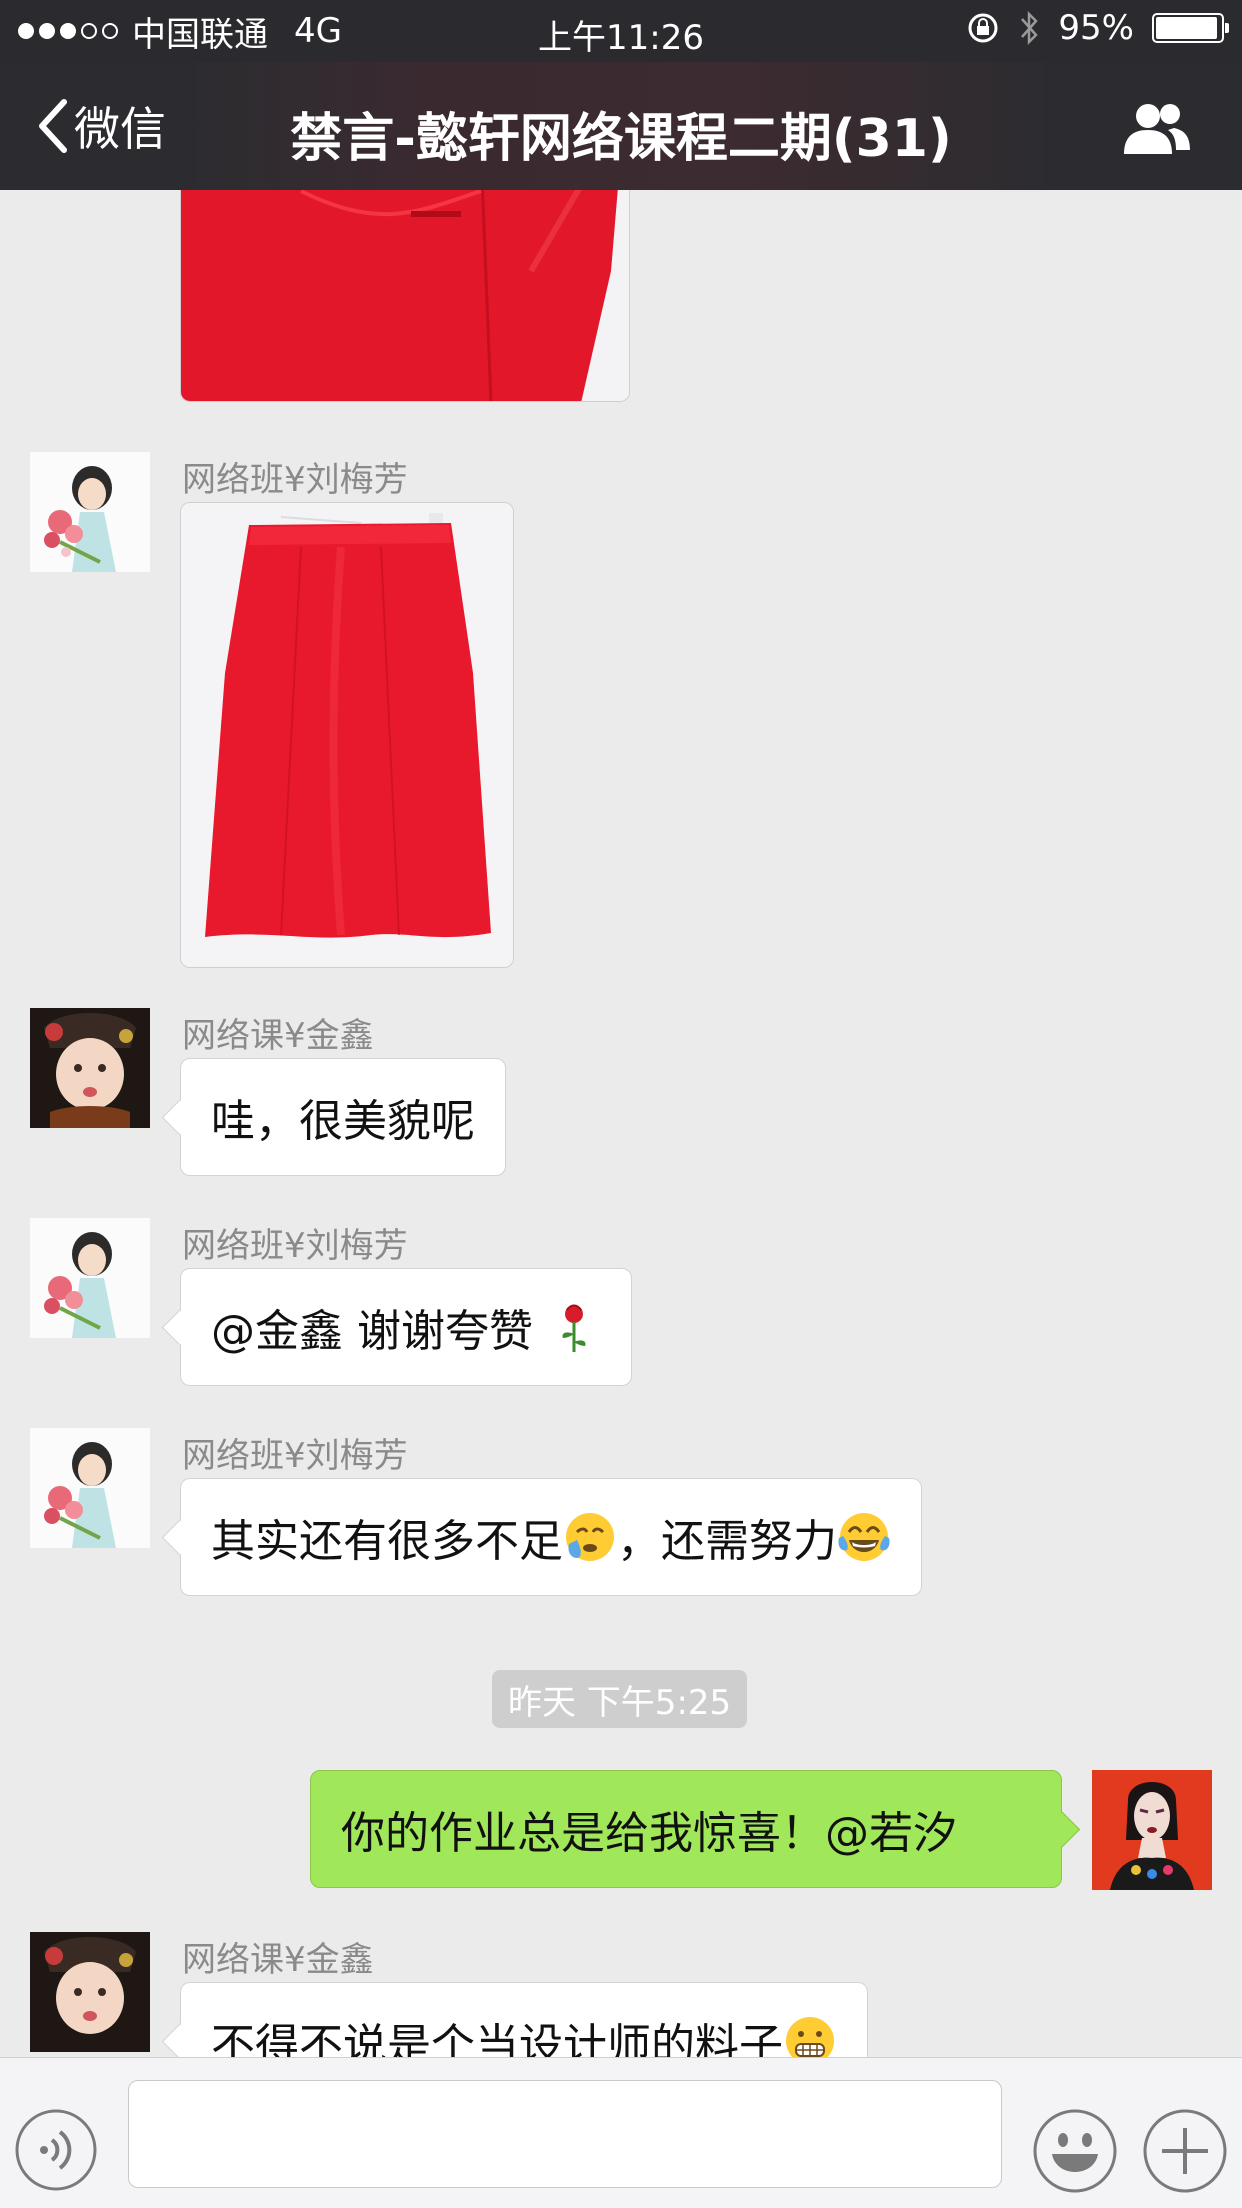 The width and height of the screenshot is (1242, 2208). What do you see at coordinates (620, 1699) in the screenshot?
I see `timestamp-divider: 昨天 下午5:25` at bounding box center [620, 1699].